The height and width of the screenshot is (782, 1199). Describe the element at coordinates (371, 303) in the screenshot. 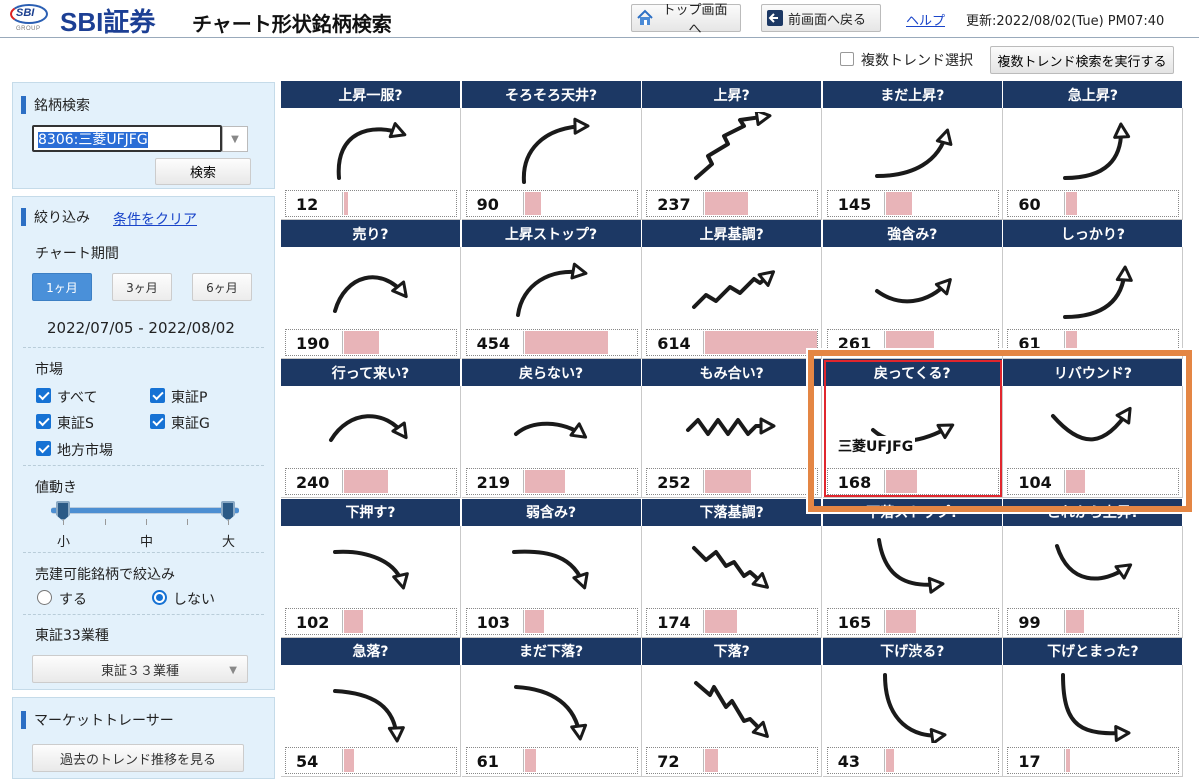

I see `trend-cell-body: 190` at that location.